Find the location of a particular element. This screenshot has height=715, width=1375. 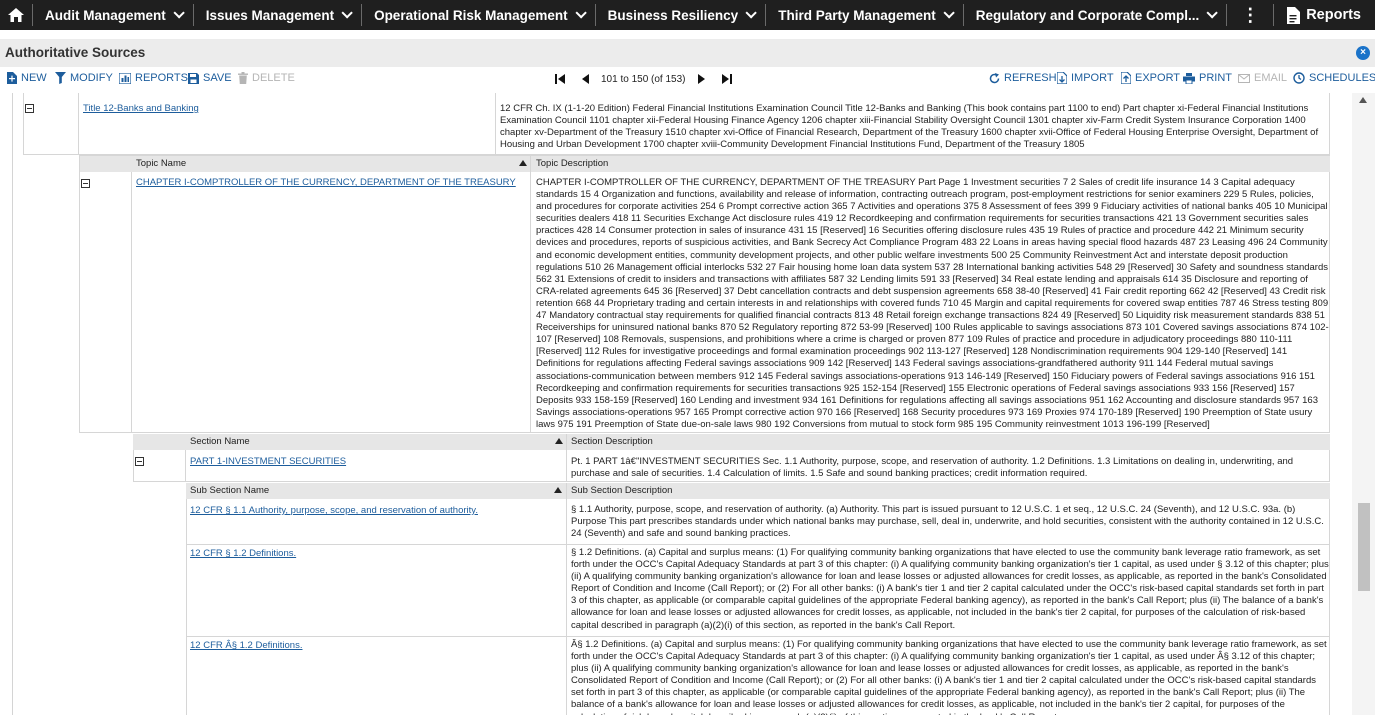

export-button: EXPORT is located at coordinates (1150, 78).